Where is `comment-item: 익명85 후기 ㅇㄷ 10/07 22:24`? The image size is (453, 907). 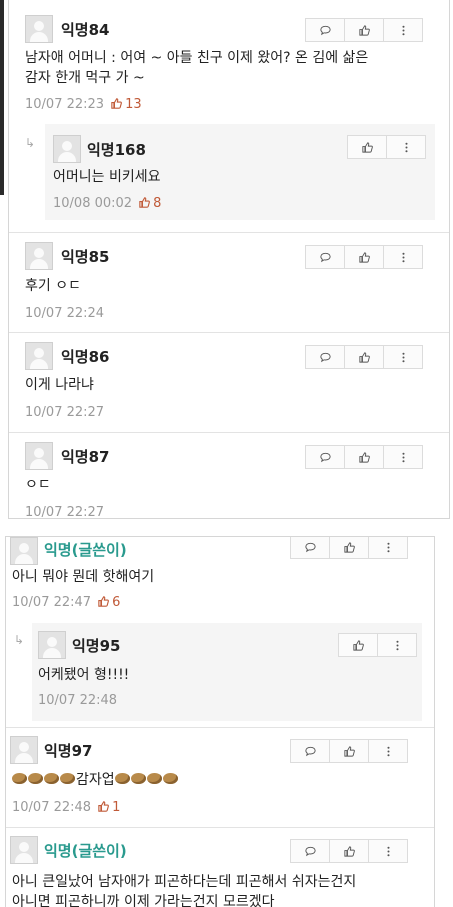
comment-item: 익명85 후기 ㅇㄷ 10/07 22:24 is located at coordinates (229, 281).